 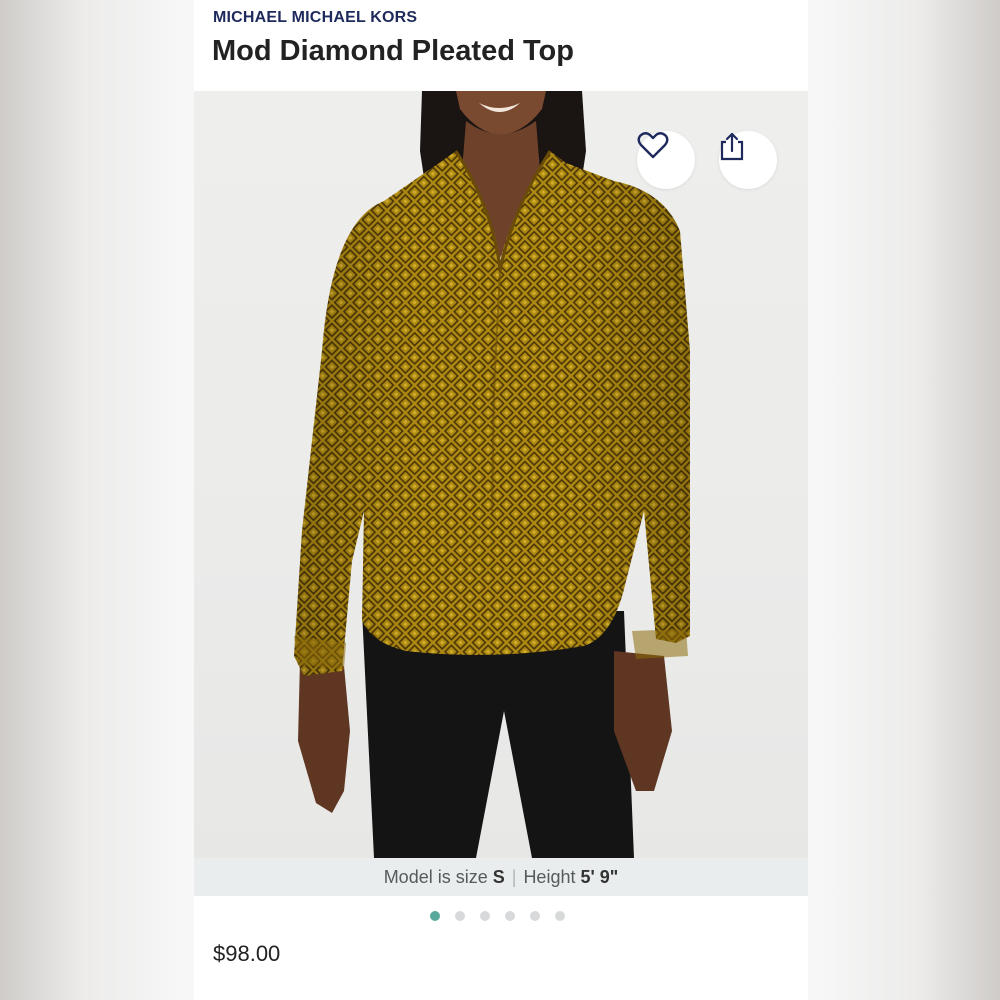 I want to click on model-size-label: Model is size, so click(x=435, y=876).